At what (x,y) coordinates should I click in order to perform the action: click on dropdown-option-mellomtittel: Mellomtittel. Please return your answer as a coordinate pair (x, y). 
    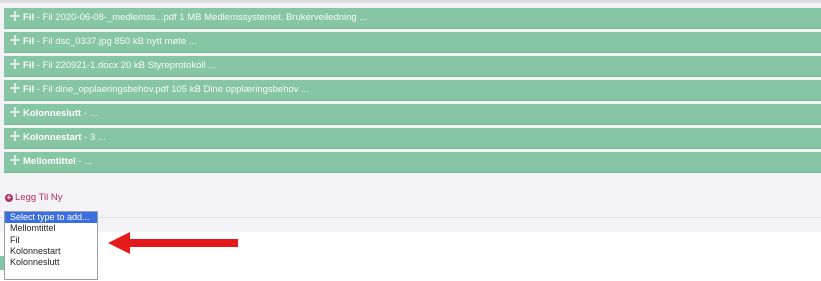
    Looking at the image, I should click on (51, 228).